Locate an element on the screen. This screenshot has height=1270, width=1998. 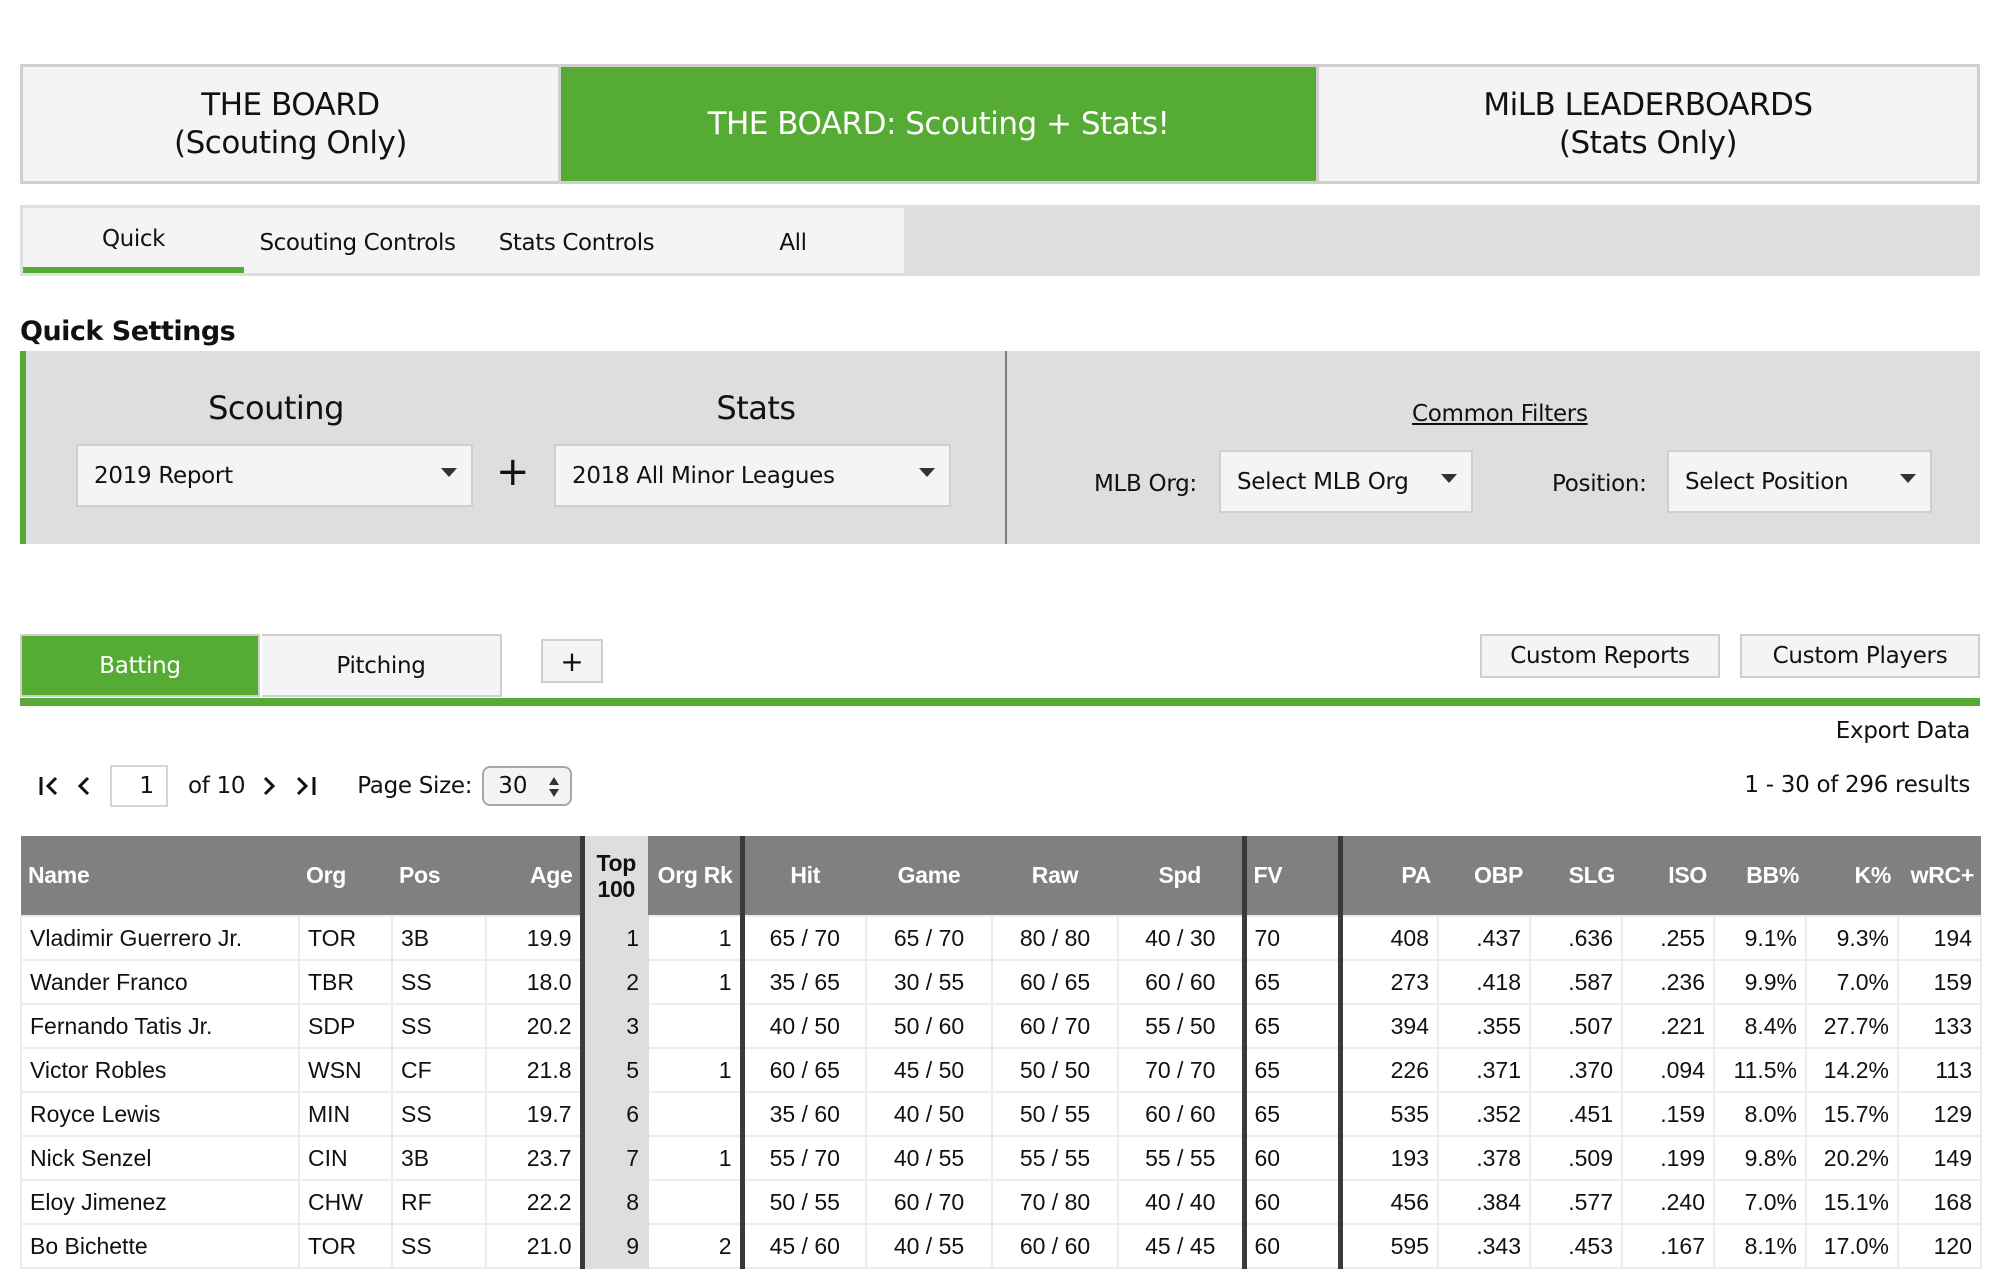
cell-name: Vladimir Guerrero Jr. is located at coordinates (160, 938).